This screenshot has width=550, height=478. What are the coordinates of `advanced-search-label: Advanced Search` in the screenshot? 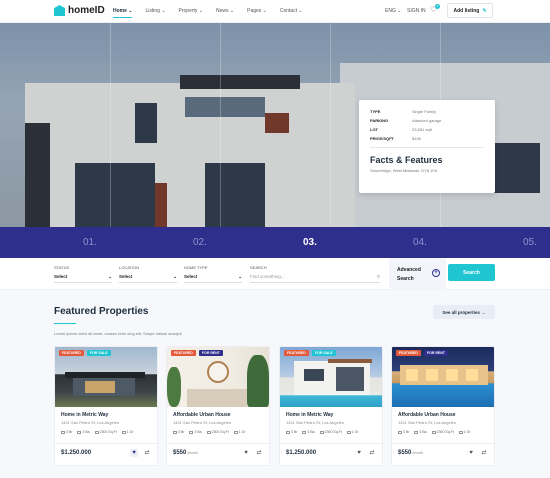 It's located at (409, 274).